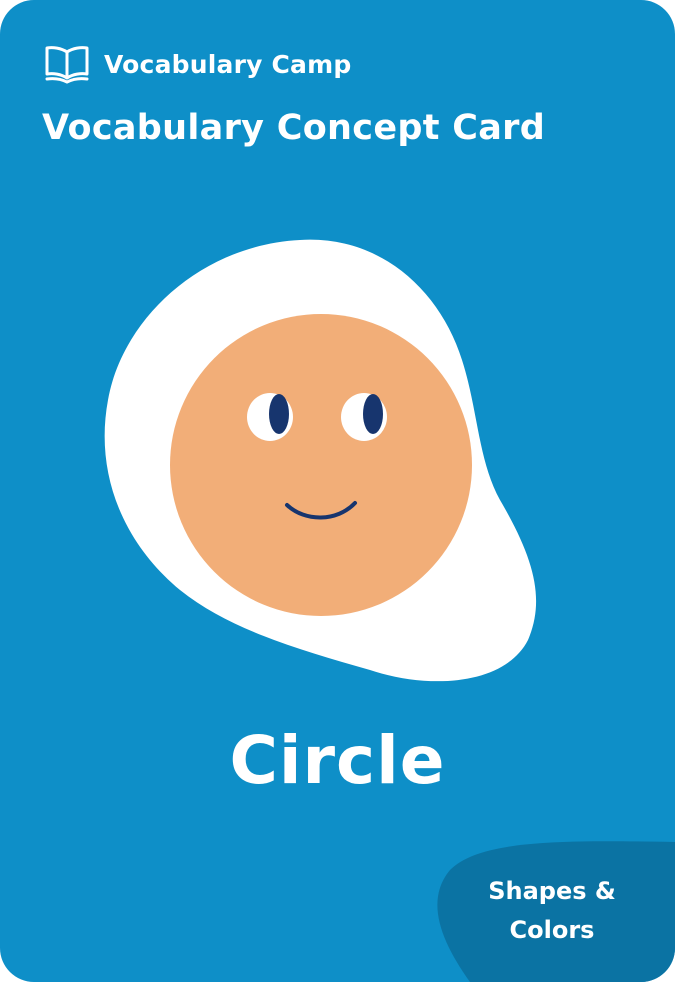 The width and height of the screenshot is (675, 982). Describe the element at coordinates (67, 65) in the screenshot. I see `open-book-icon` at that location.